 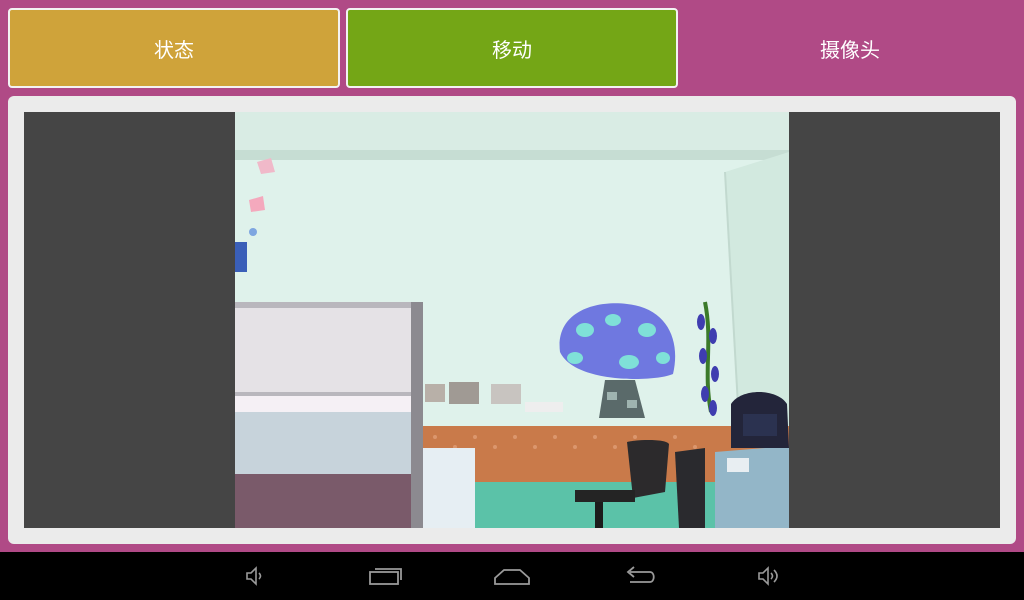 I want to click on volume-down-button, so click(x=255, y=576).